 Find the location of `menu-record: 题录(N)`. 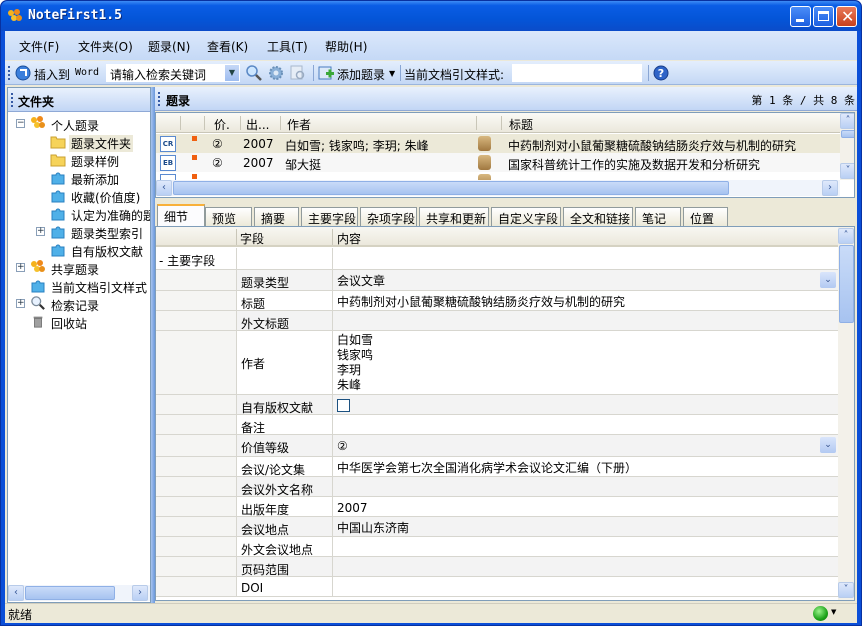

menu-record: 题录(N) is located at coordinates (169, 46).